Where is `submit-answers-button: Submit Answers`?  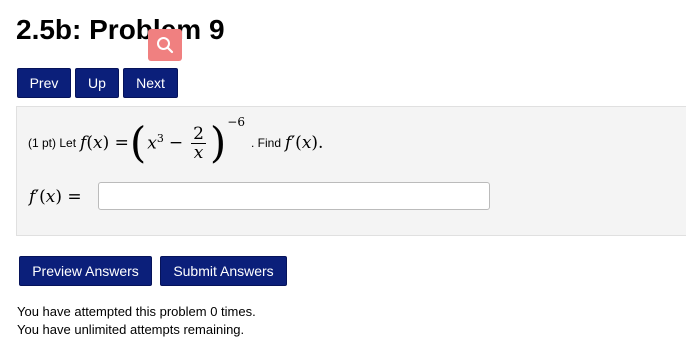
submit-answers-button: Submit Answers is located at coordinates (223, 271).